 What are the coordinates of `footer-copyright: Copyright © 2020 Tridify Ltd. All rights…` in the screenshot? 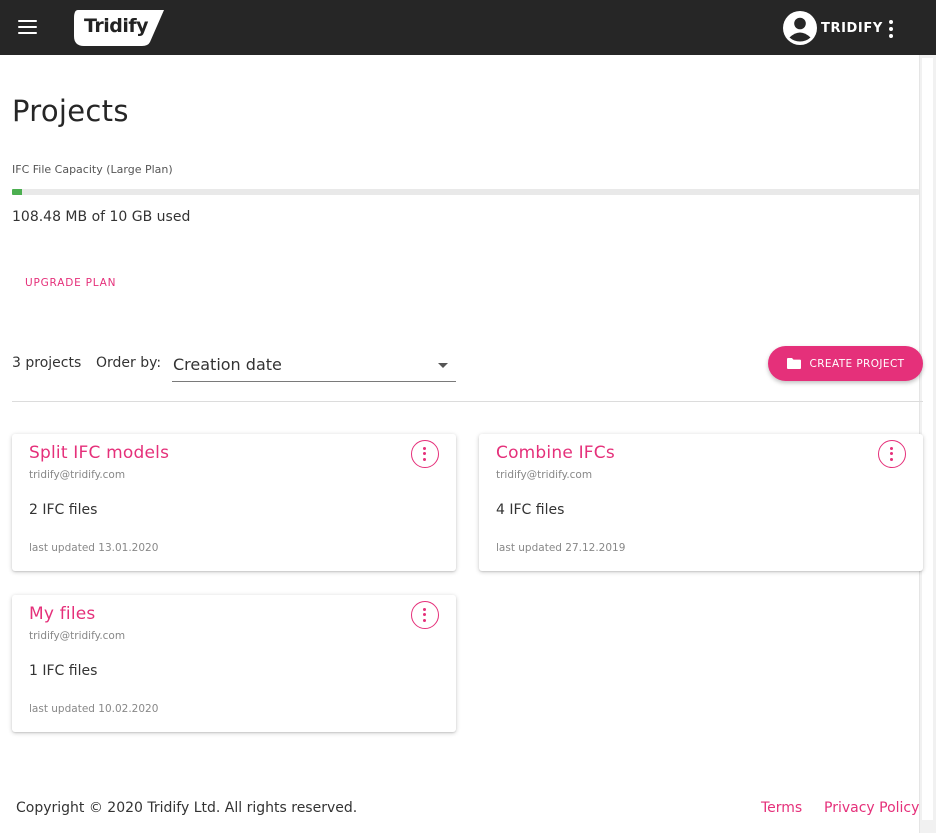 It's located at (187, 808).